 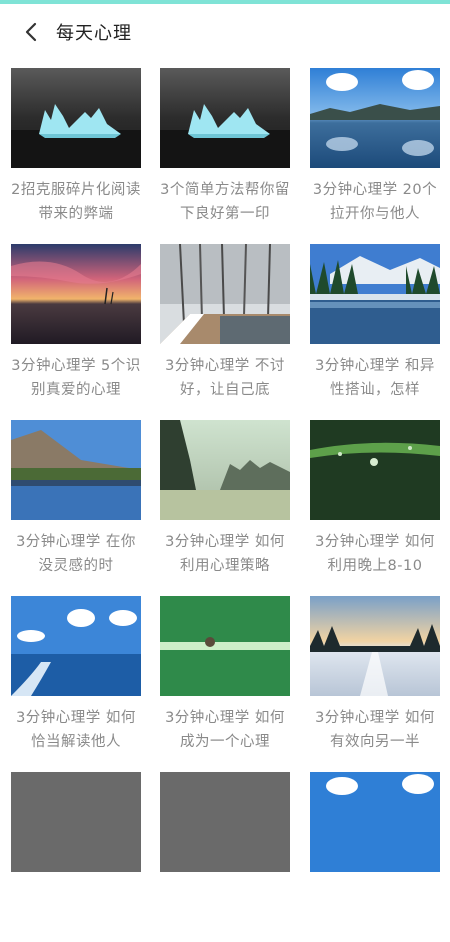 What do you see at coordinates (76, 730) in the screenshot?
I see `article-title: 3分钟心理学 如何恰当解读他人` at bounding box center [76, 730].